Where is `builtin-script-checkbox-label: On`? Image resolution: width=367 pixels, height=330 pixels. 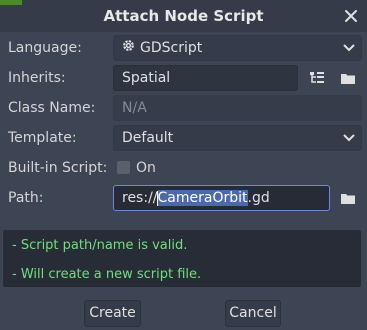
builtin-script-checkbox-label: On is located at coordinates (146, 168).